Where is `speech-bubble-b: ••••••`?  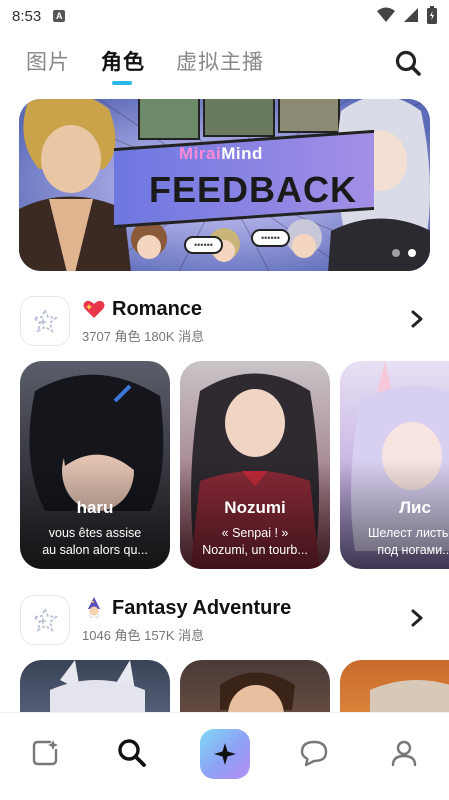
speech-bubble-b: •••••• is located at coordinates (270, 238).